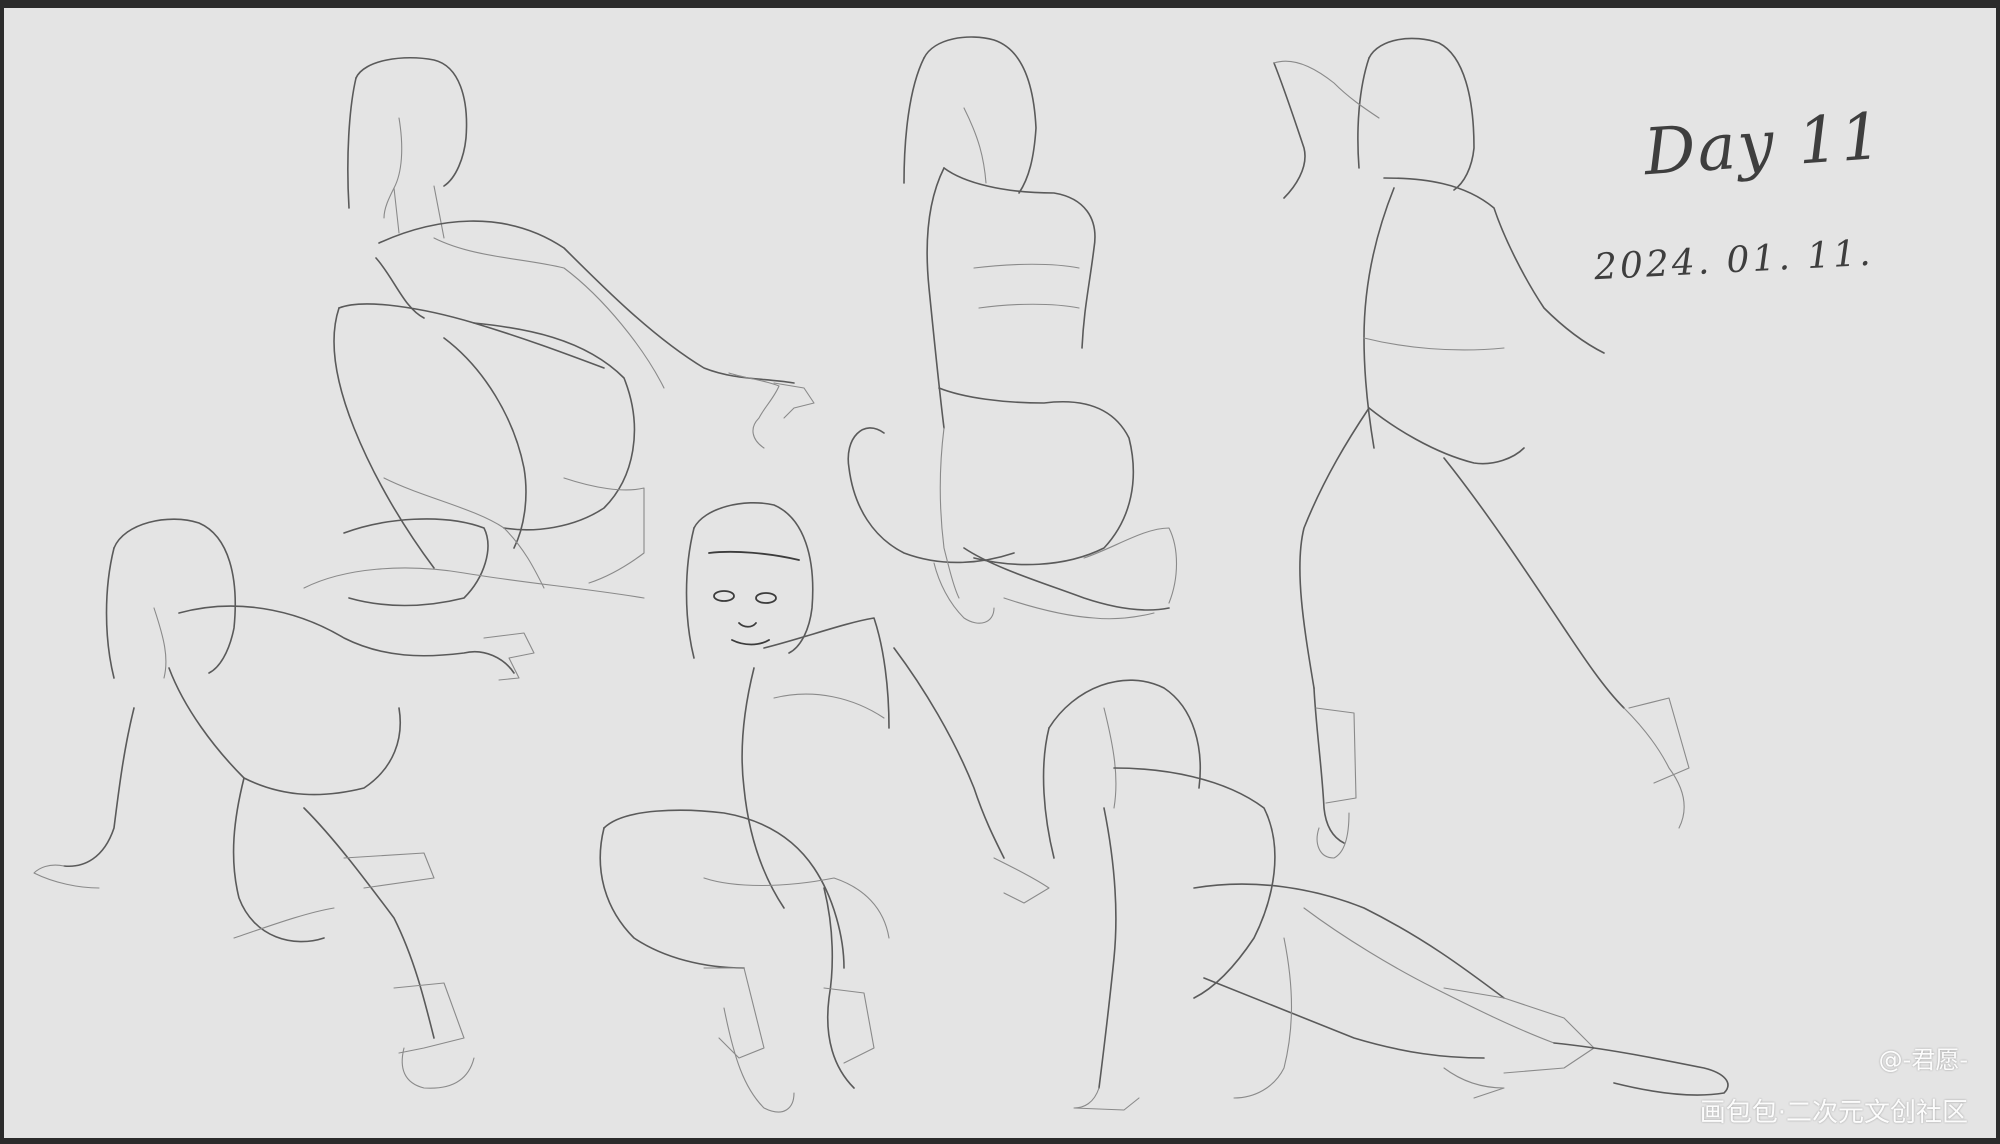 Image resolution: width=2000 pixels, height=1144 pixels. What do you see at coordinates (1012, 330) in the screenshot?
I see `sketch-figure-back-kneeling` at bounding box center [1012, 330].